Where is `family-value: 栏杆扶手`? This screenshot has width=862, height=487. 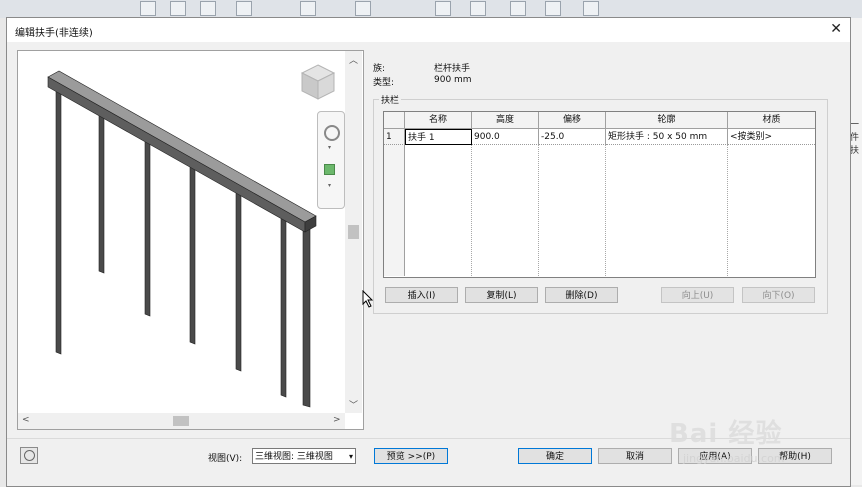 family-value: 栏杆扶手 is located at coordinates (452, 69).